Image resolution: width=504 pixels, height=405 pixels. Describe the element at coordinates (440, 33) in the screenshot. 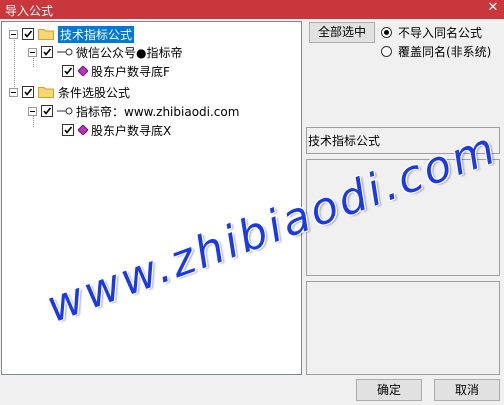

I see `radio-label: 不导入同名公式` at that location.